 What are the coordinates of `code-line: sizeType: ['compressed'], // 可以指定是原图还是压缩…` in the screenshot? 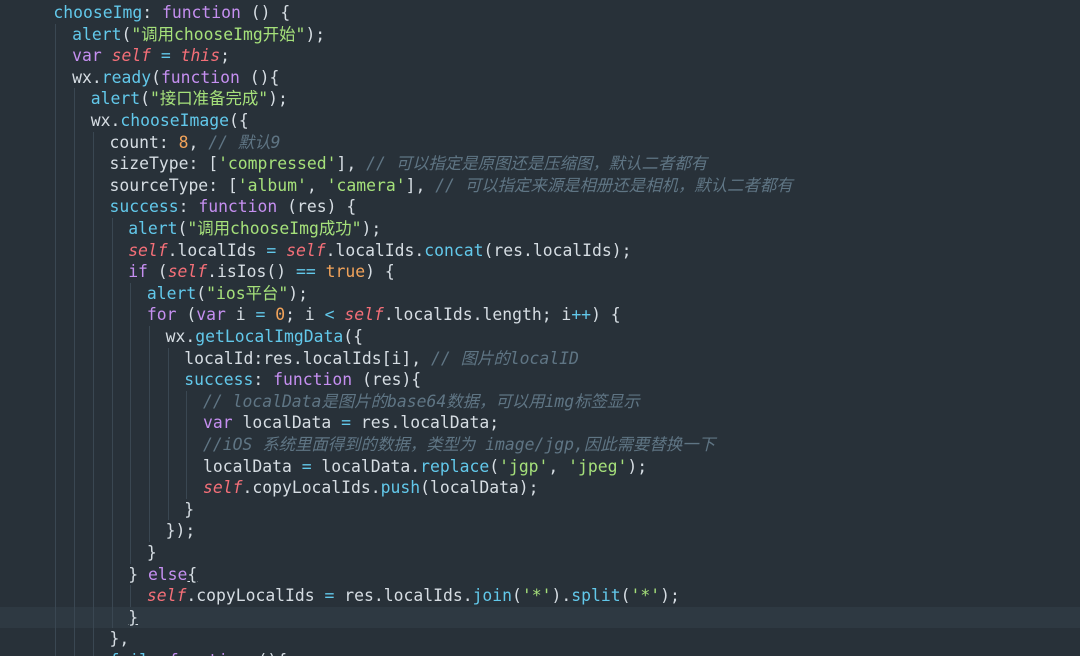 It's located at (540, 164).